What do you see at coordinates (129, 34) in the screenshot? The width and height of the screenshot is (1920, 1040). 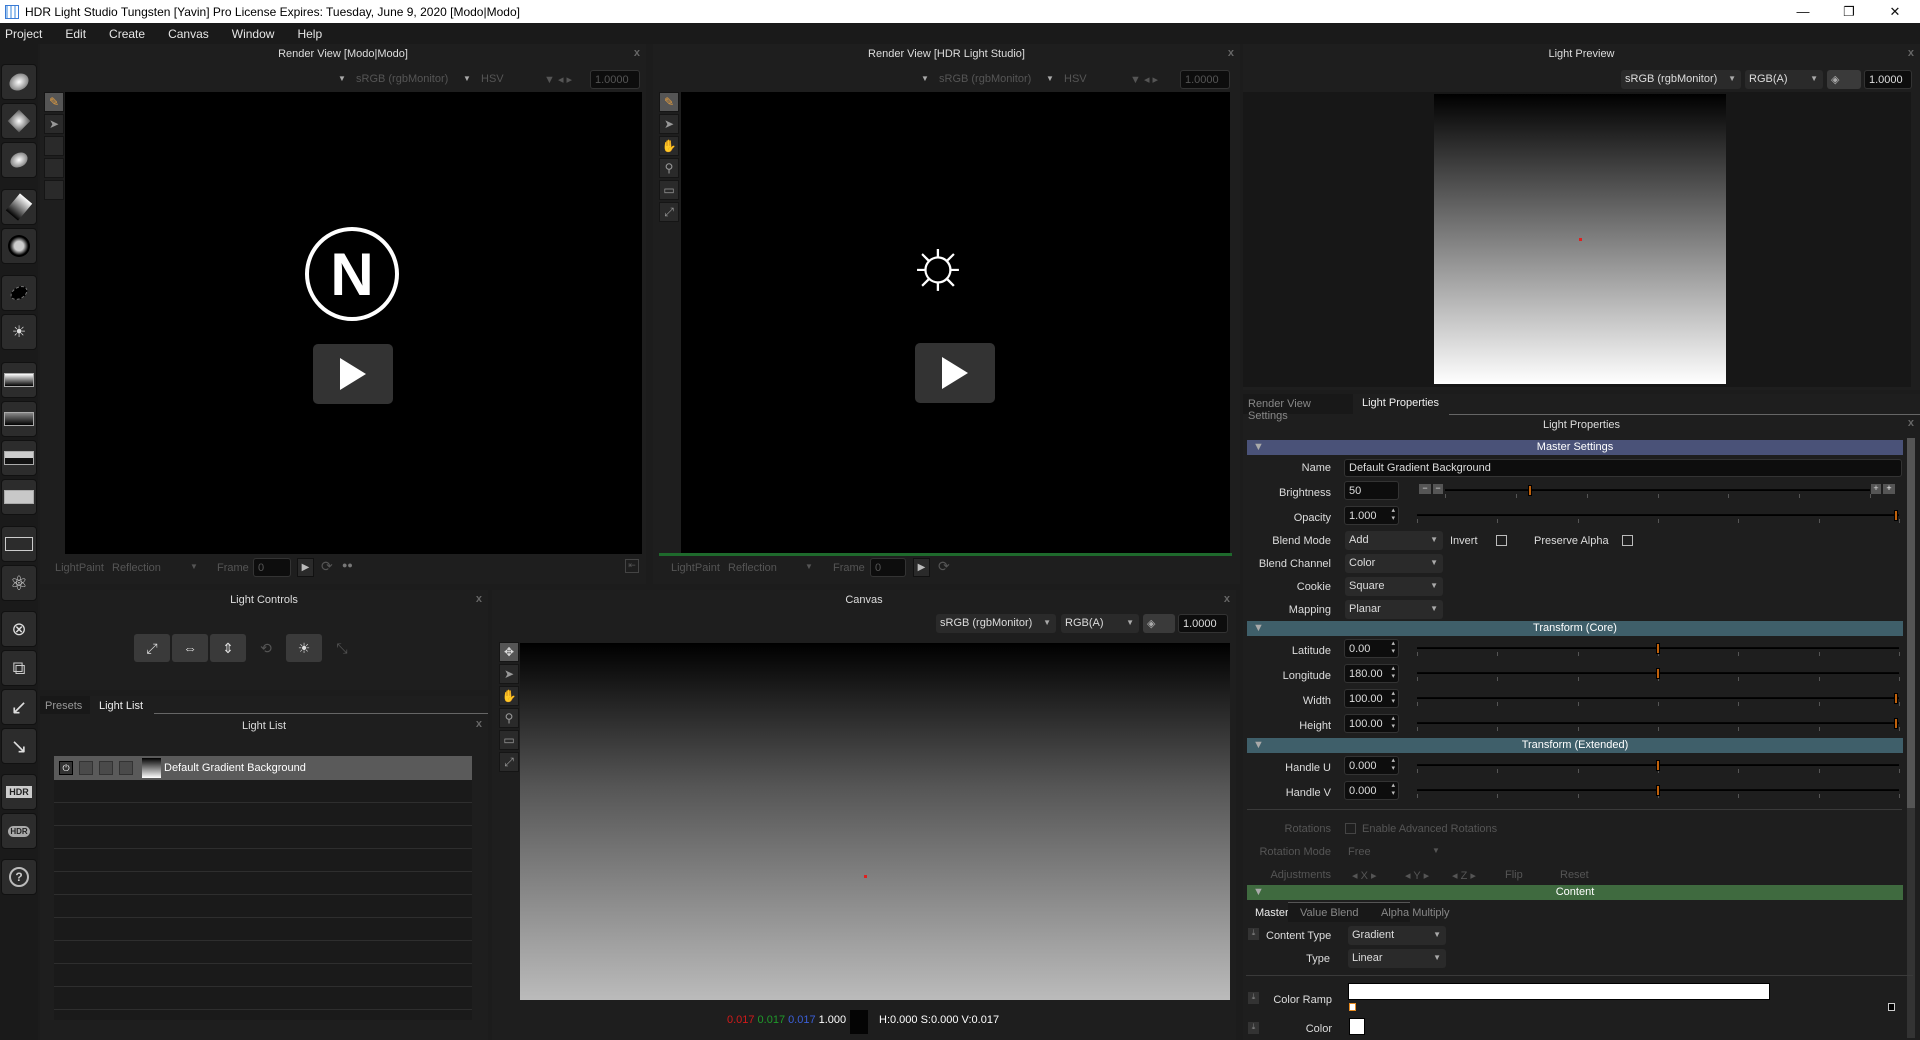 I see `menu-create: Create` at bounding box center [129, 34].